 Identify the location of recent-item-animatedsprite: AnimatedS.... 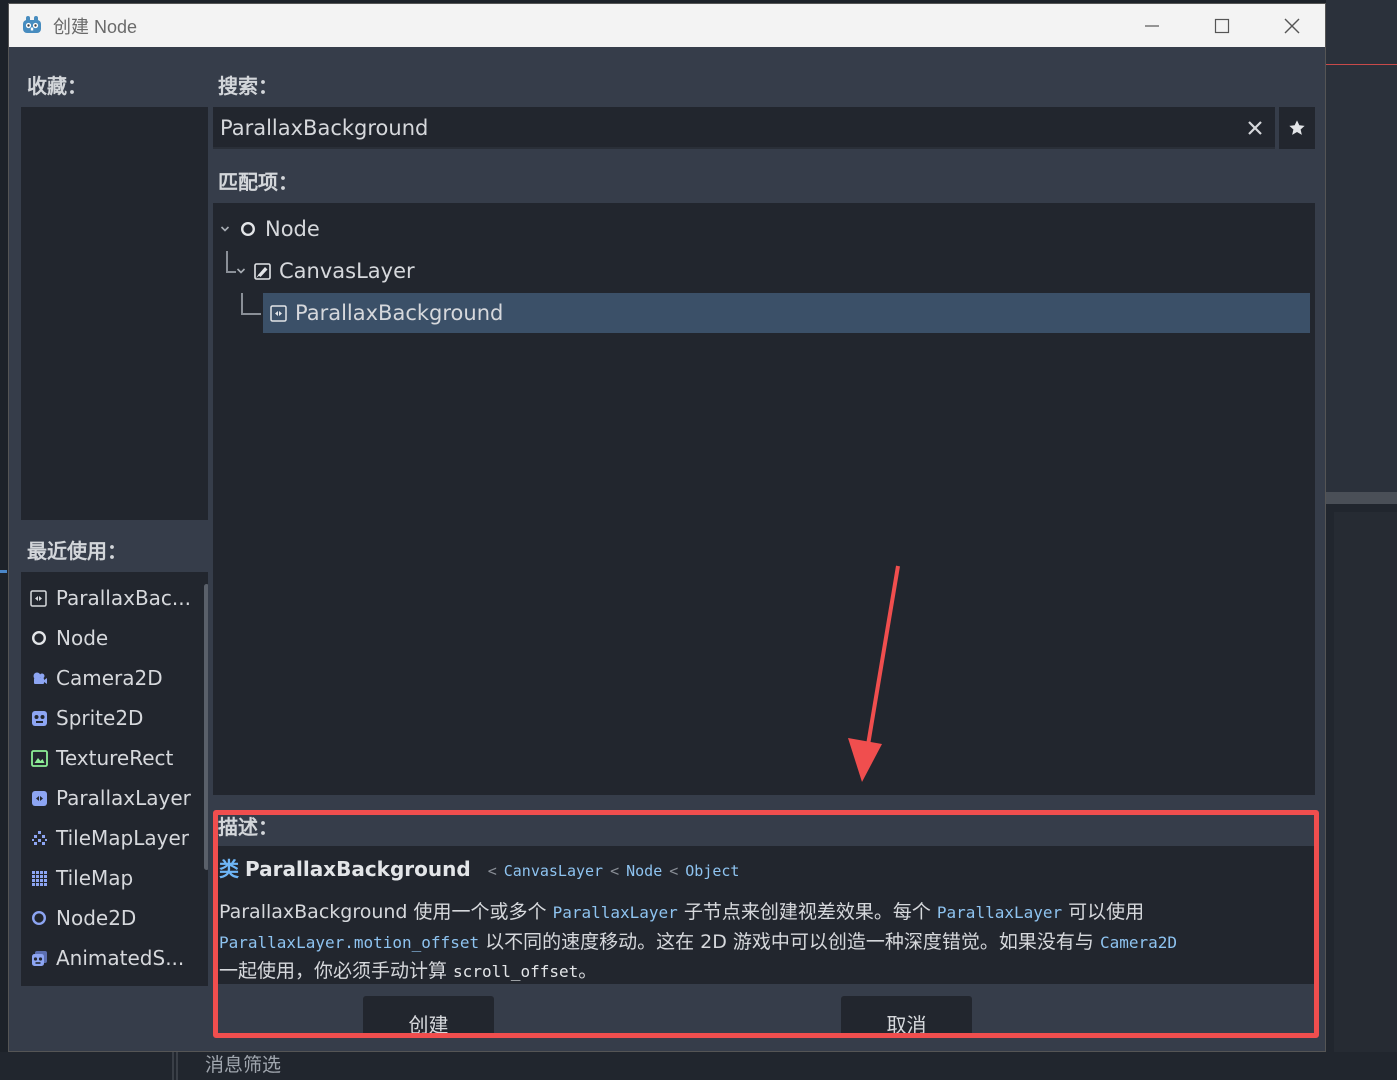
(106, 958).